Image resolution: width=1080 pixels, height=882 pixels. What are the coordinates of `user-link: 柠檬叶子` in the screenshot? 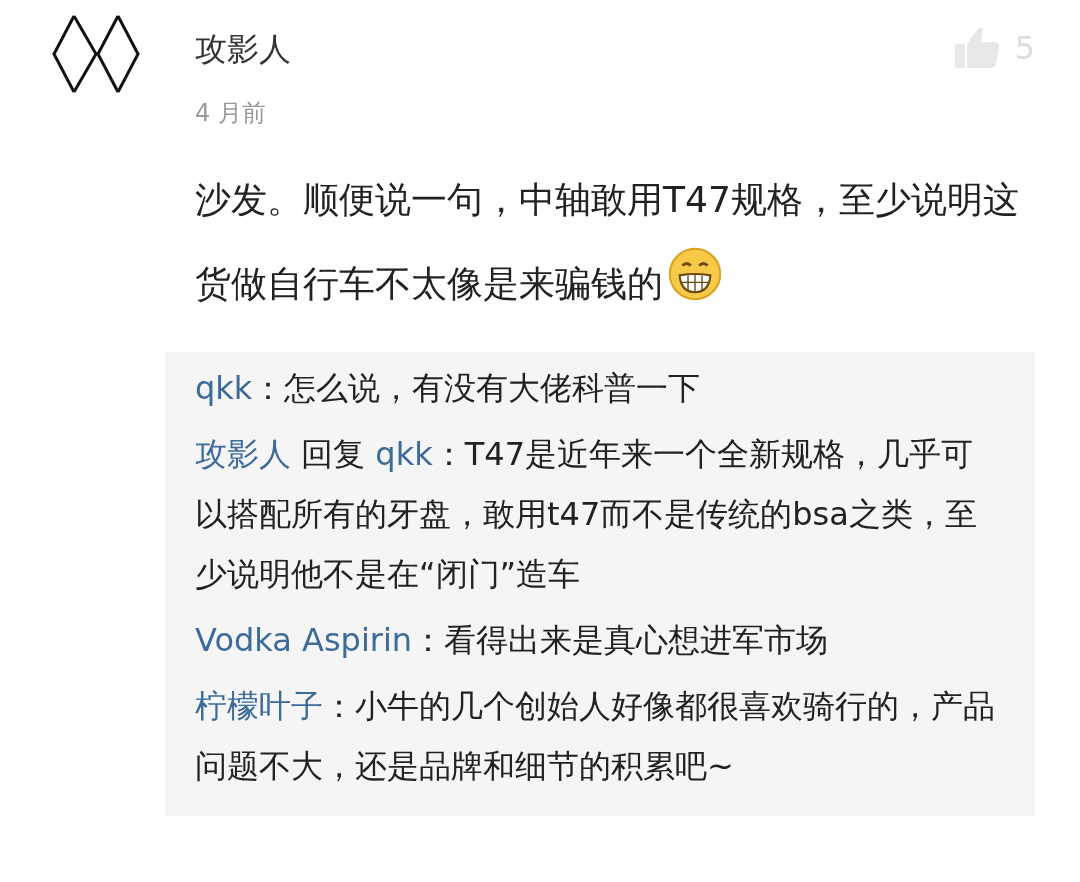 It's located at (259, 706).